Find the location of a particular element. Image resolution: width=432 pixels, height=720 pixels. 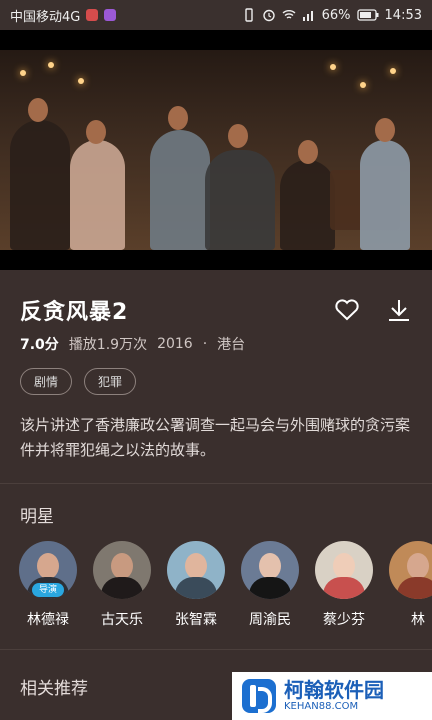

title-row: 反贪风暴2 is located at coordinates (216, 298).